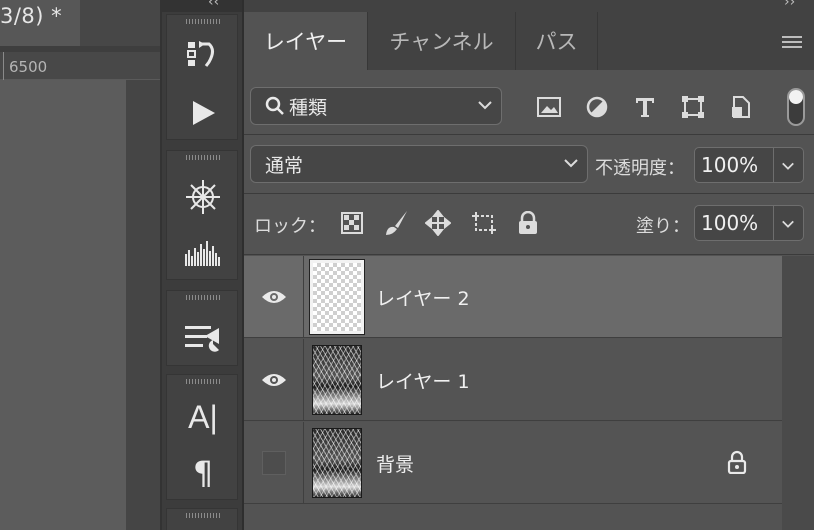 This screenshot has height=530, width=814. I want to click on filter-pixel-icon, so click(549, 107).